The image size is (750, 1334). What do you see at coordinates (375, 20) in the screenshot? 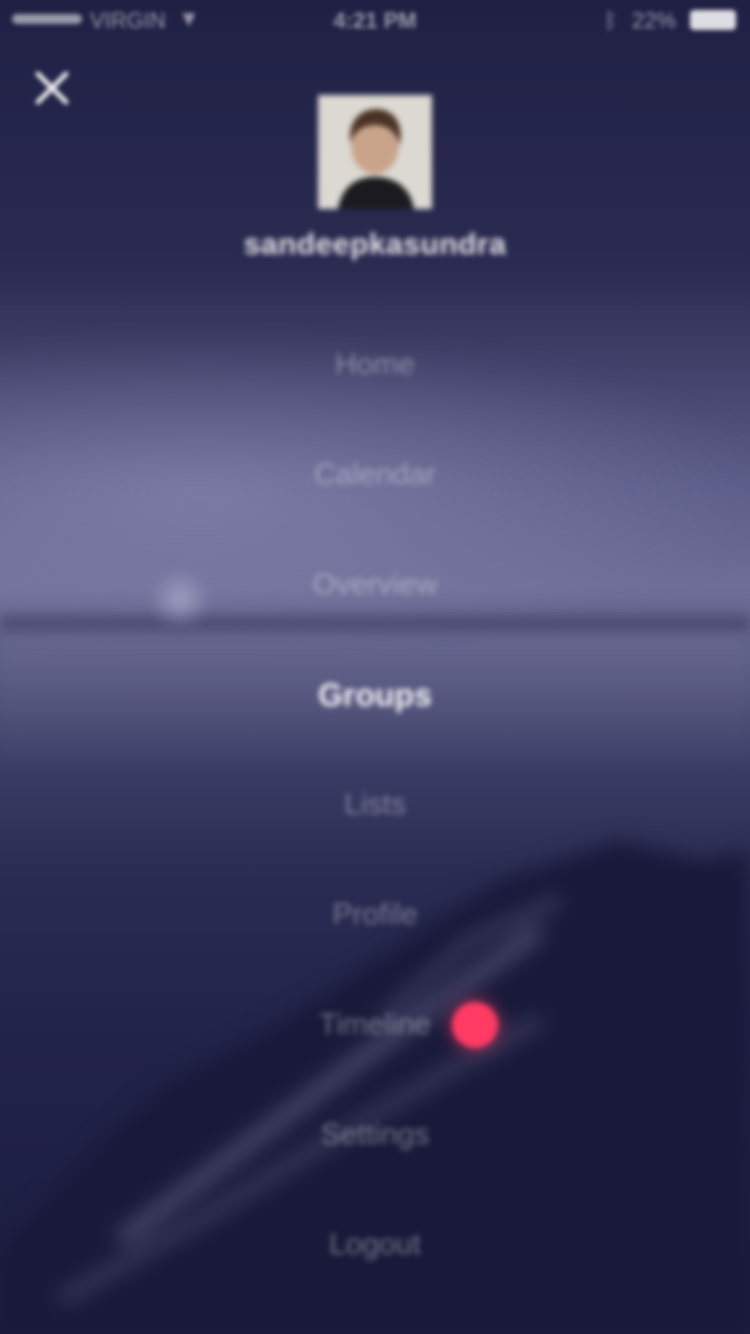
I see `status-bar: VIRGIN ▼ 4:21 PM ᛒ 22%` at bounding box center [375, 20].